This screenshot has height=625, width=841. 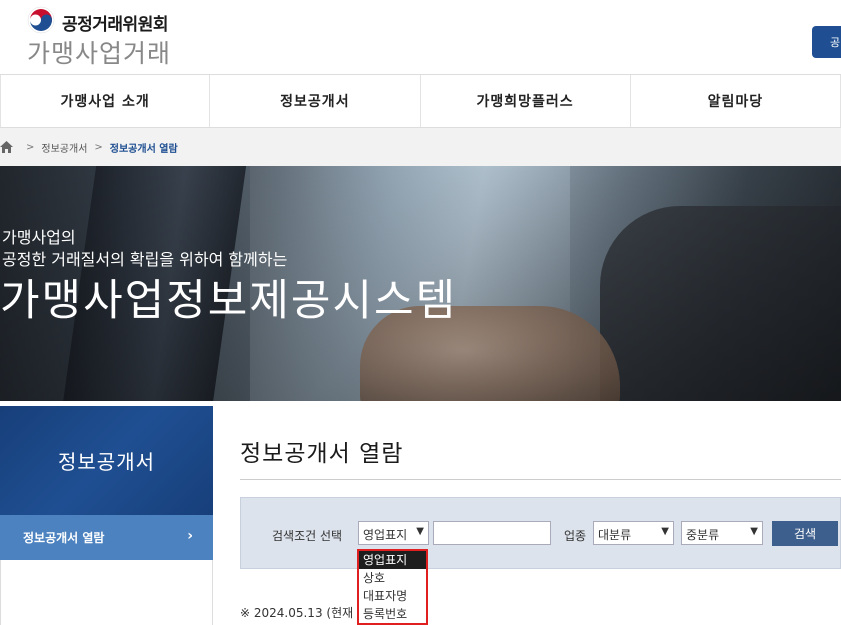 I want to click on search-button: 검색, so click(x=805, y=533).